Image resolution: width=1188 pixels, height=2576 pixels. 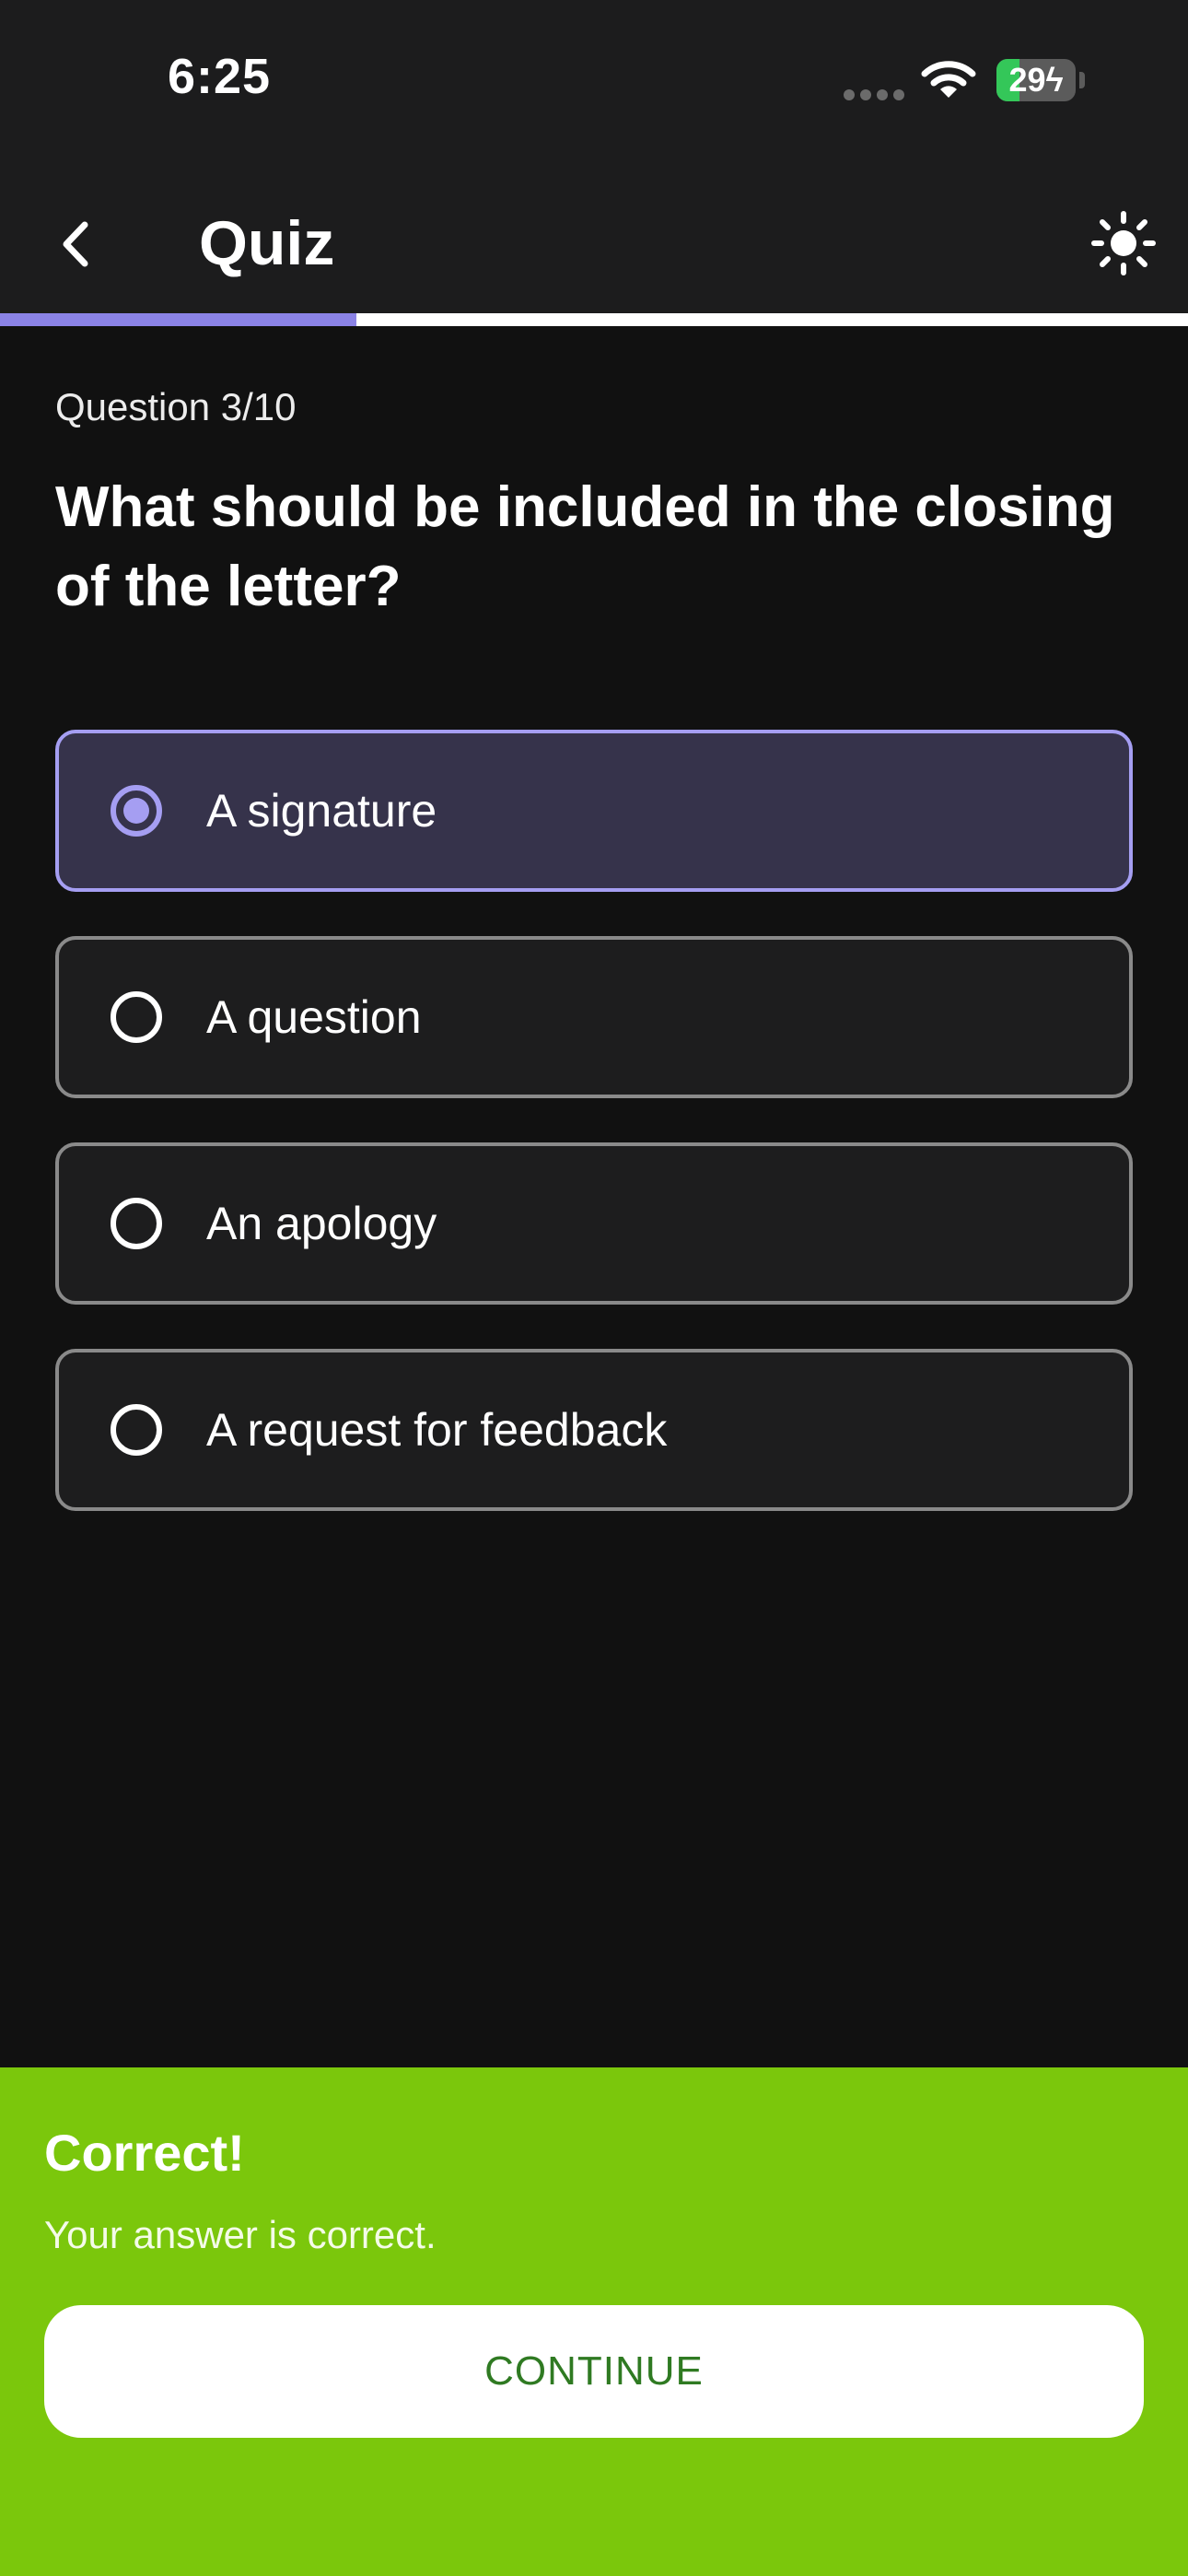 I want to click on battery-nub, so click(x=1082, y=80).